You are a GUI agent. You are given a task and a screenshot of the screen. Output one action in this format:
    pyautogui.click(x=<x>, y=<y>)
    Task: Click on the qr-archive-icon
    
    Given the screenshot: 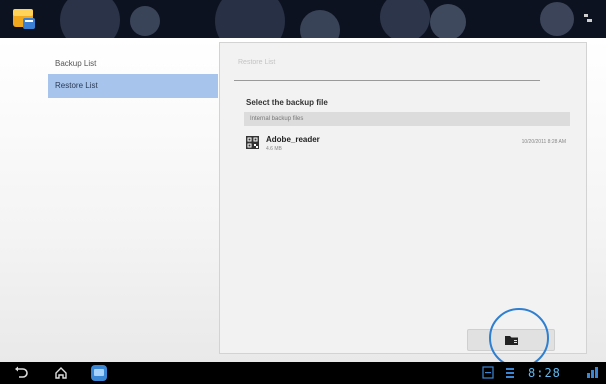 What is the action you would take?
    pyautogui.click(x=252, y=142)
    